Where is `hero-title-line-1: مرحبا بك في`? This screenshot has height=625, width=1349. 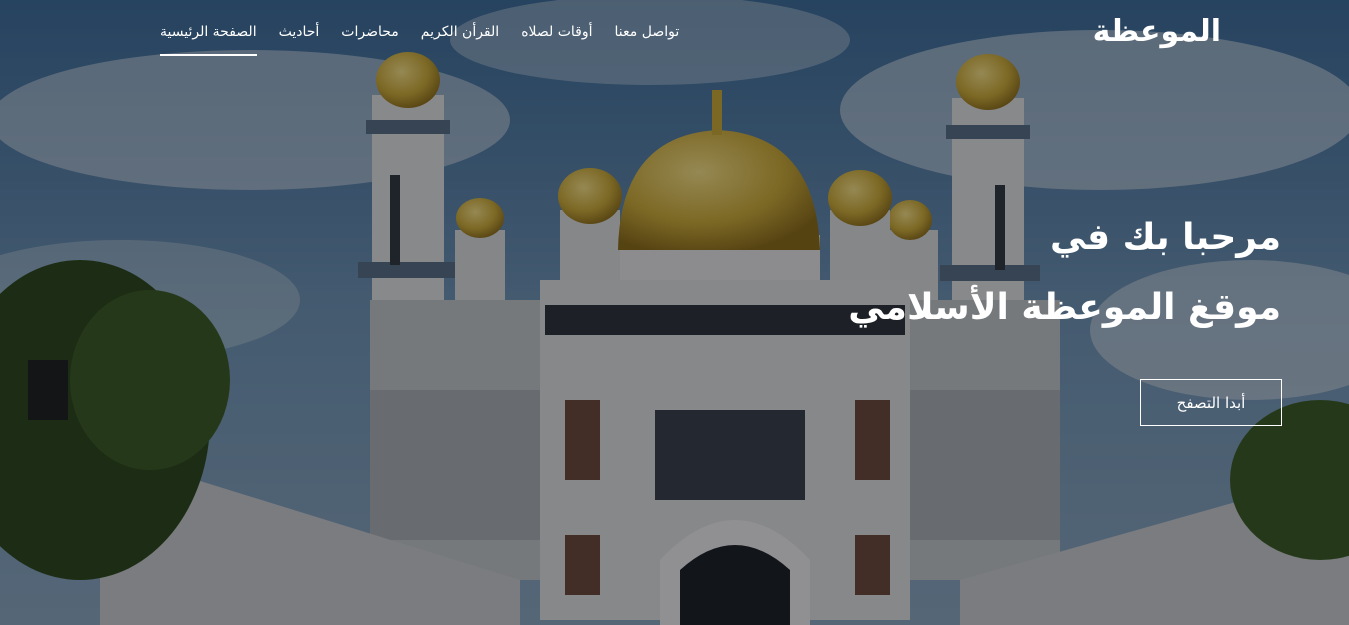 hero-title-line-1: مرحبا بك في is located at coordinates (1165, 237).